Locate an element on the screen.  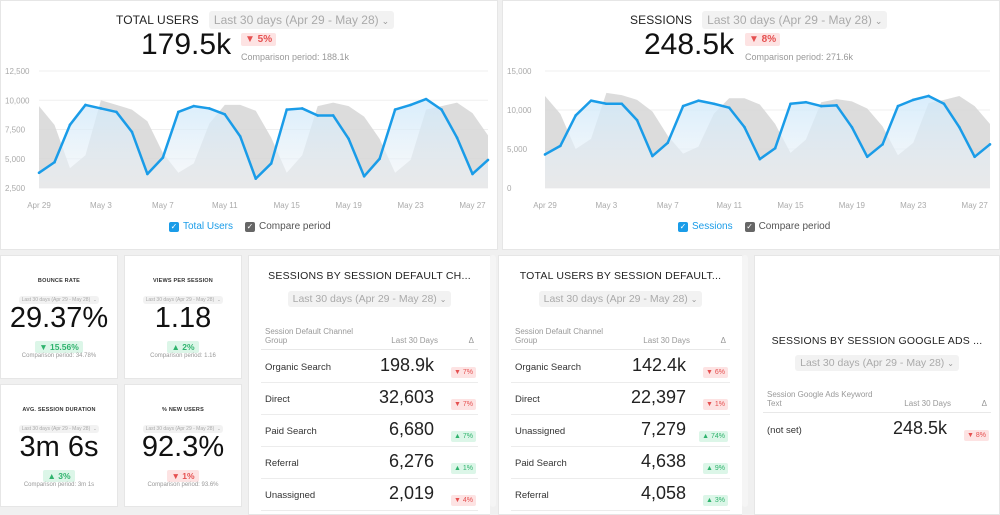
y-tick-label: 0 is located at coordinates (509, 188).